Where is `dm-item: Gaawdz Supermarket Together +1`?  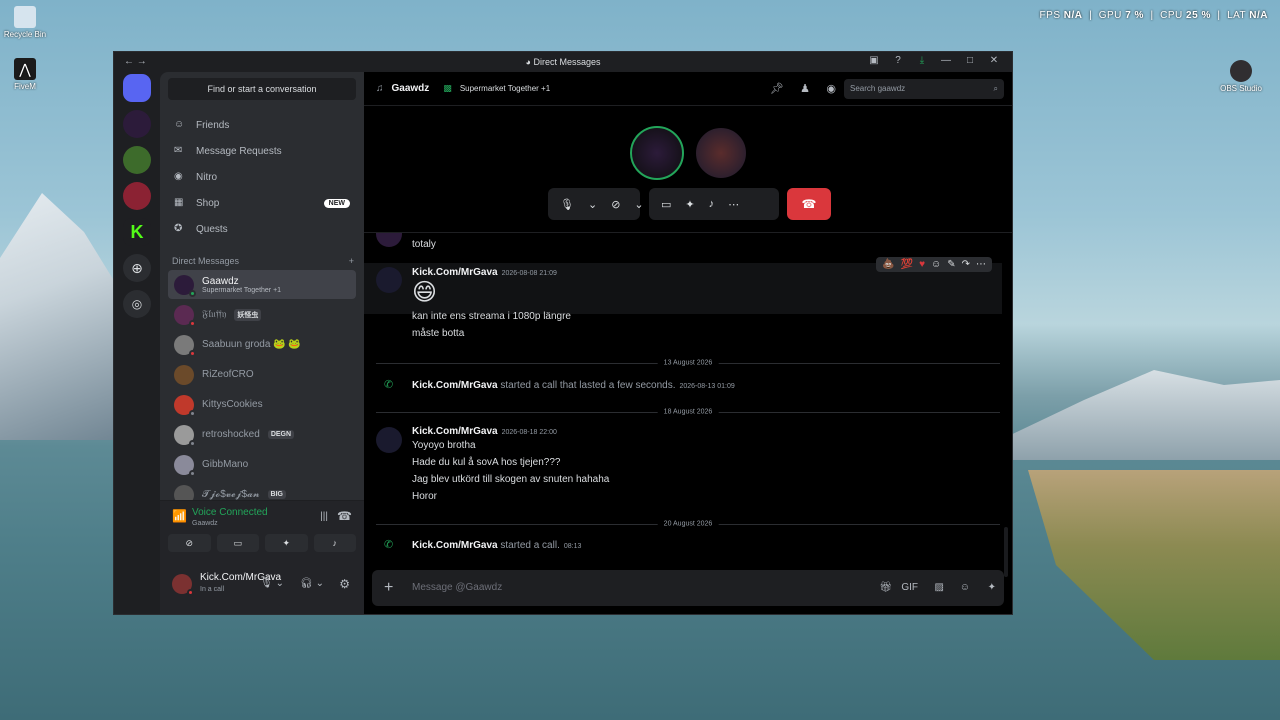 dm-item: Gaawdz Supermarket Together +1 is located at coordinates (262, 284).